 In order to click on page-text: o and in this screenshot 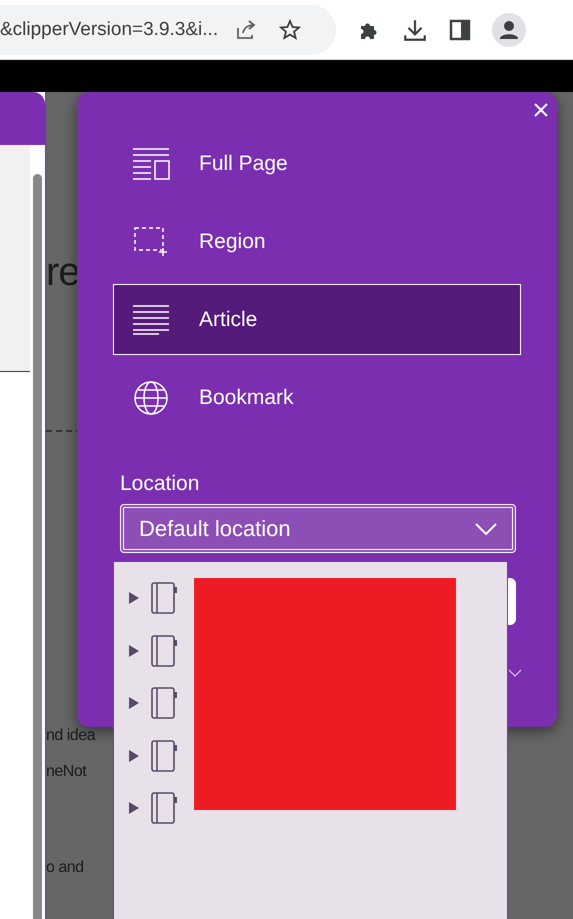, I will do `click(65, 868)`.